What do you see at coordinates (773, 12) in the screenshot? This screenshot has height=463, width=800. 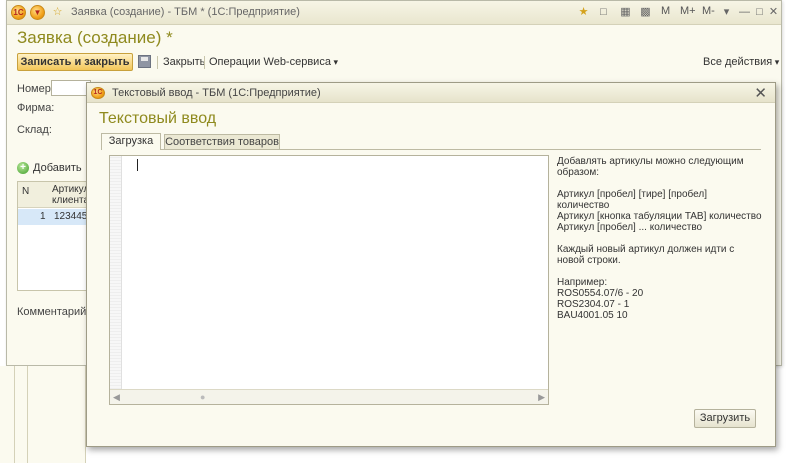 I see `close-icon: ✕` at bounding box center [773, 12].